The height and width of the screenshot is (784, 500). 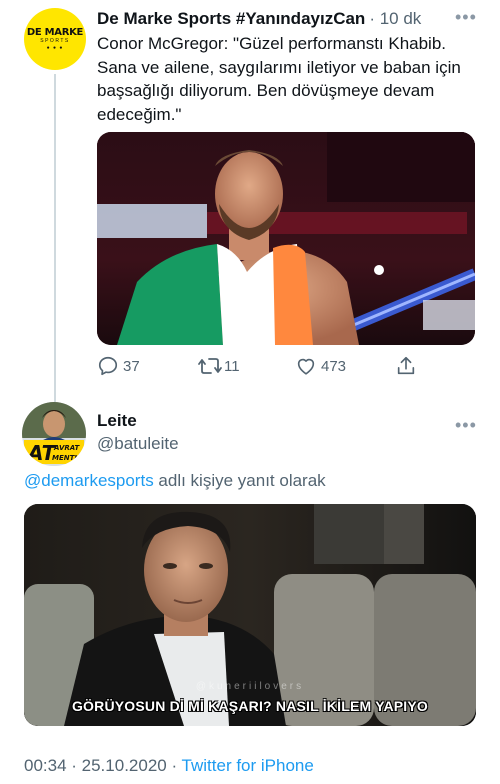 I want to click on avatar-de-marke-sports: DE MARKE SPORTS ● ● ●, so click(x=55, y=39).